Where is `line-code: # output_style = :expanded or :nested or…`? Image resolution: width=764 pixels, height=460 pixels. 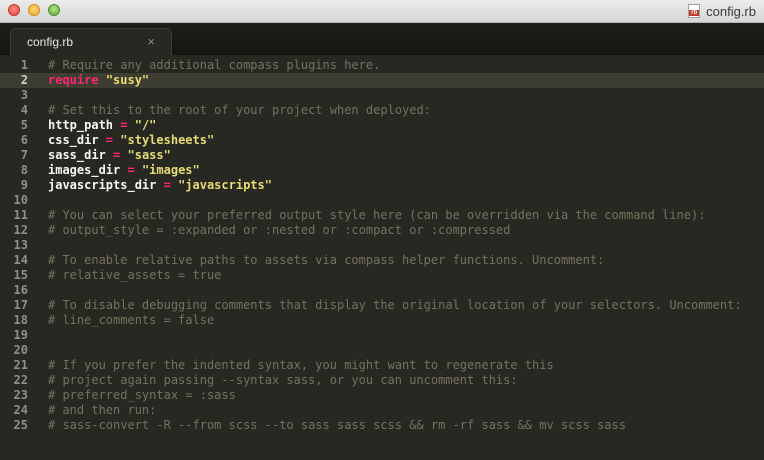
line-code: # output_style = :expanded or :nested or… is located at coordinates (279, 230).